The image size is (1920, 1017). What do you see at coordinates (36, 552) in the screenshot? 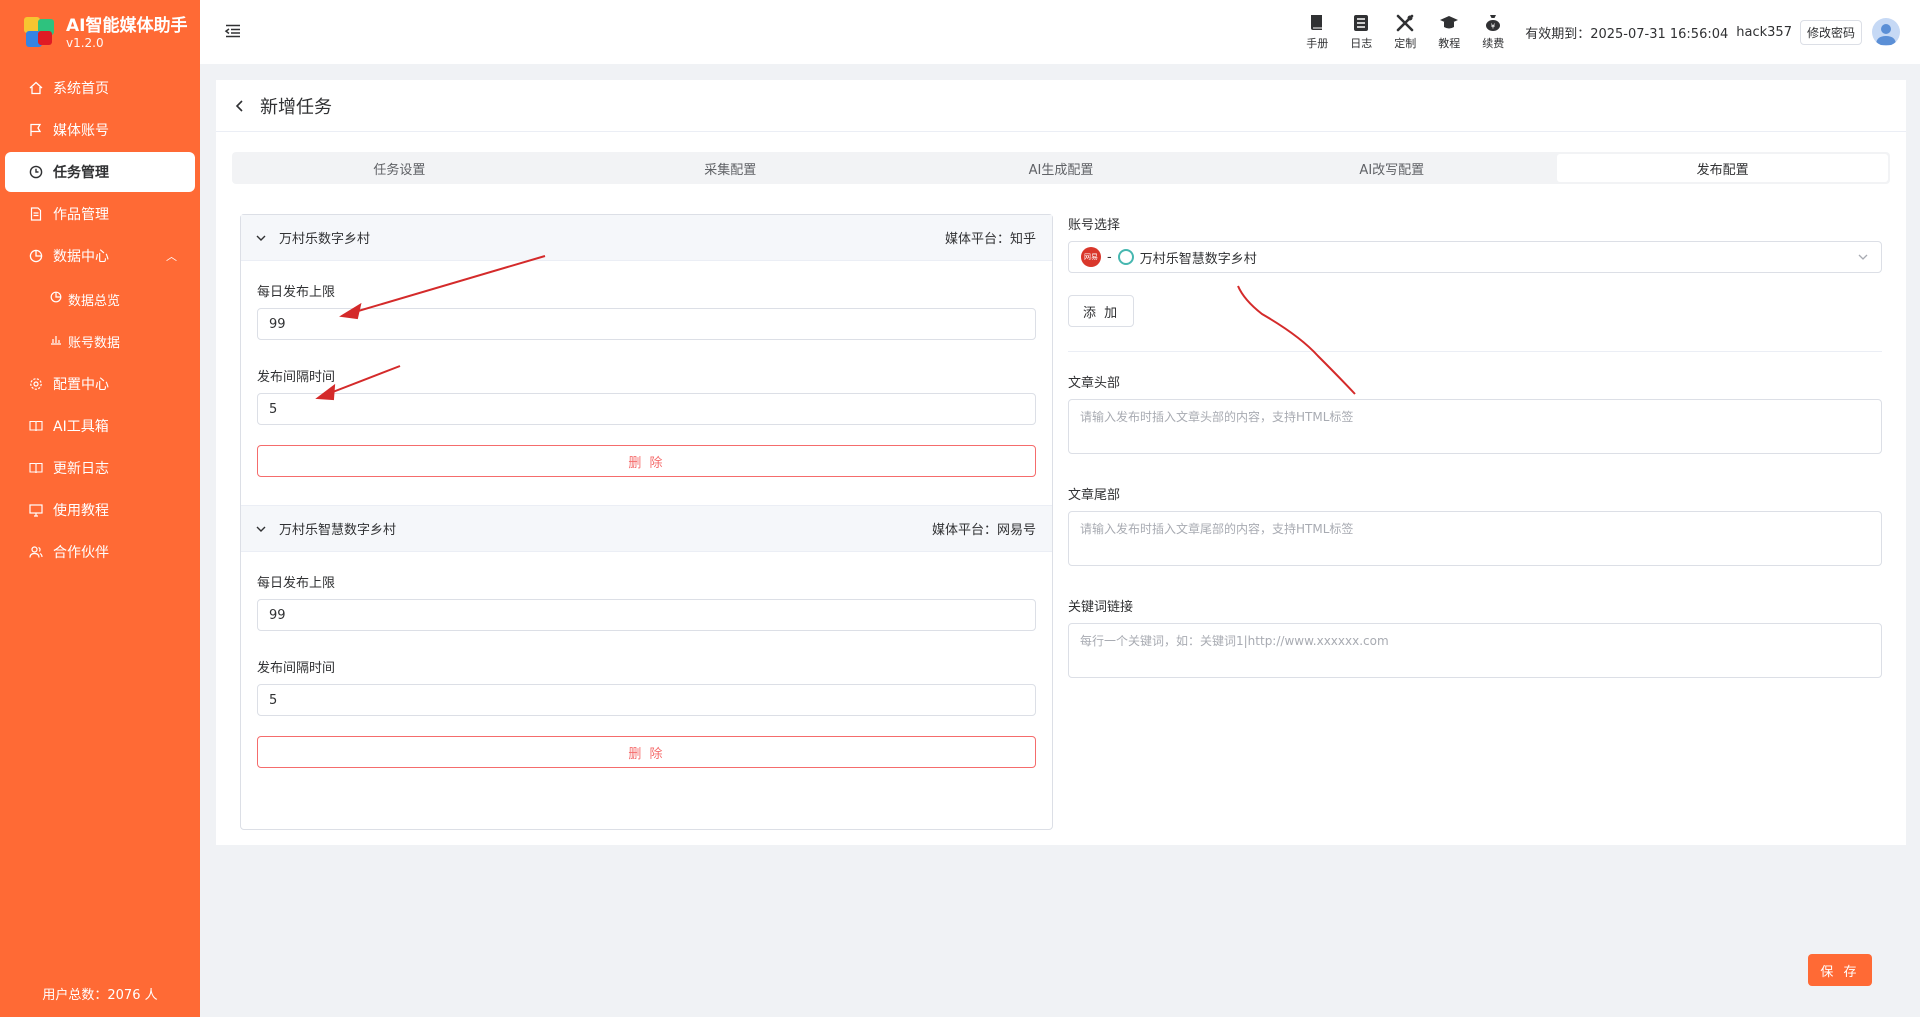
I see `users-icon` at bounding box center [36, 552].